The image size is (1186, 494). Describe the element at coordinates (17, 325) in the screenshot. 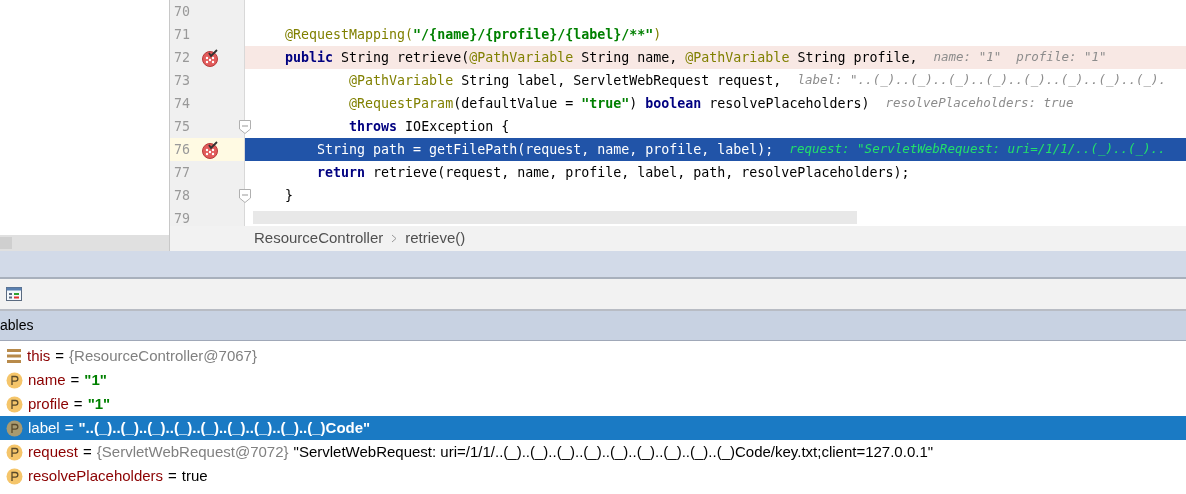

I see `panel-title: ables` at that location.